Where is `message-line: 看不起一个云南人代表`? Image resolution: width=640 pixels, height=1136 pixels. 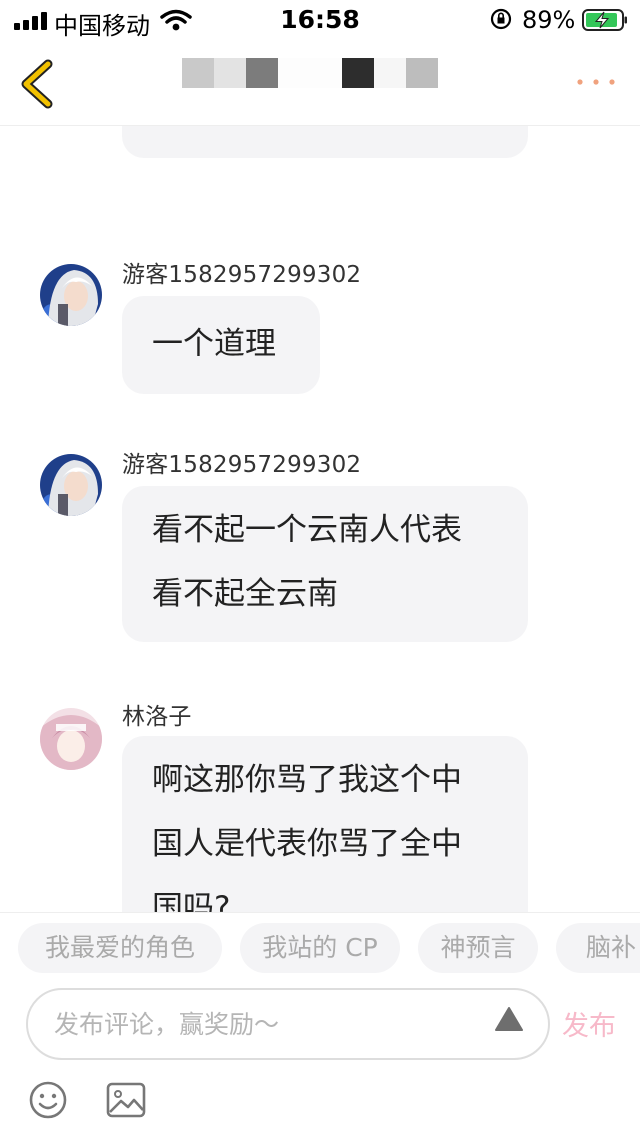 message-line: 看不起一个云南人代表 is located at coordinates (307, 530).